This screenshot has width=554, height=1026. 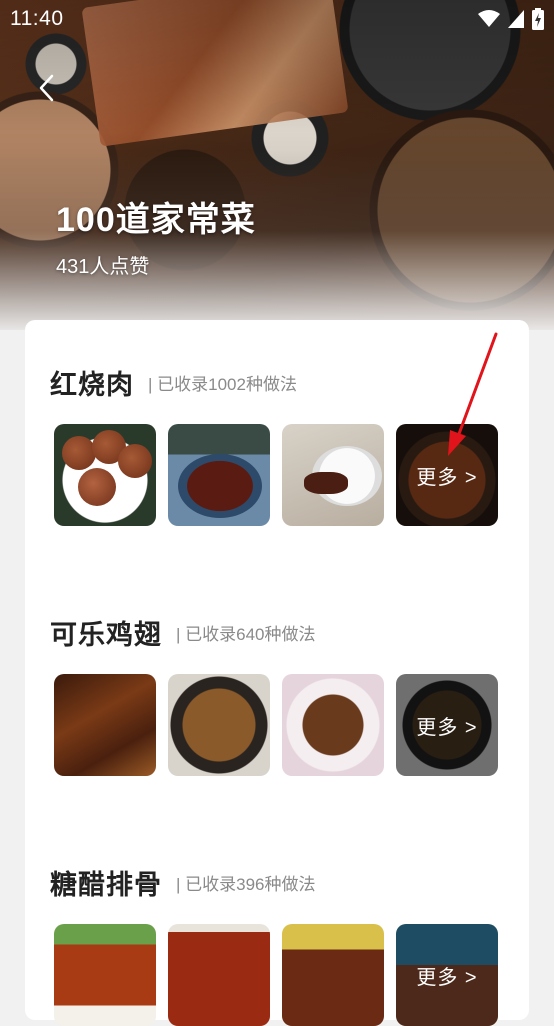 I want to click on status-bar: 11:40, so click(x=277, y=19).